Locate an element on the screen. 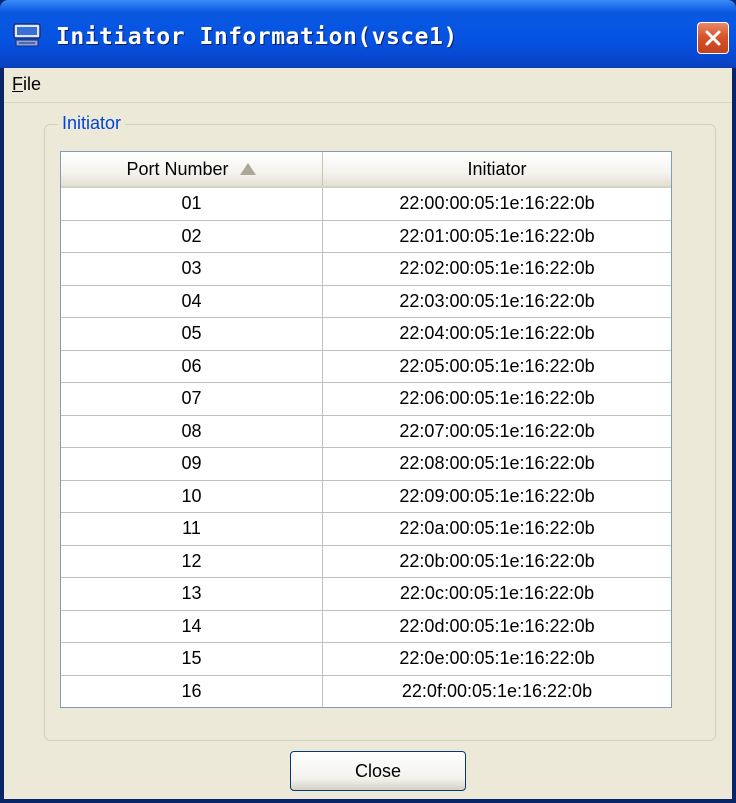 The image size is (736, 803). sort-ascending-icon is located at coordinates (247, 169).